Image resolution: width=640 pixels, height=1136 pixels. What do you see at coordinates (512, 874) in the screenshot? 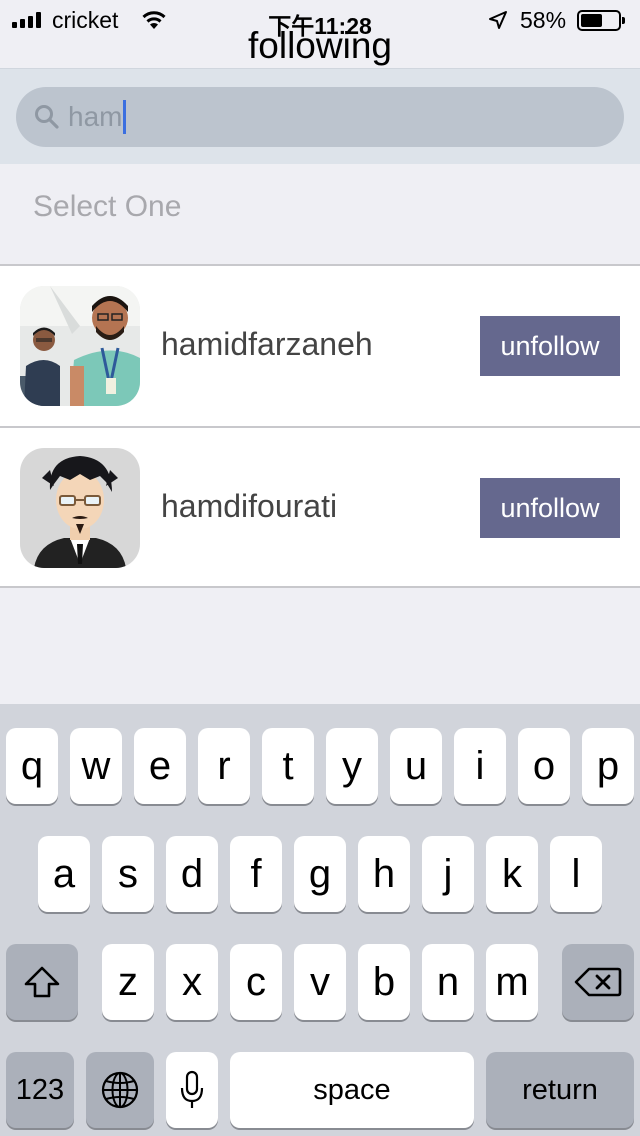
I see `key-k: k` at bounding box center [512, 874].